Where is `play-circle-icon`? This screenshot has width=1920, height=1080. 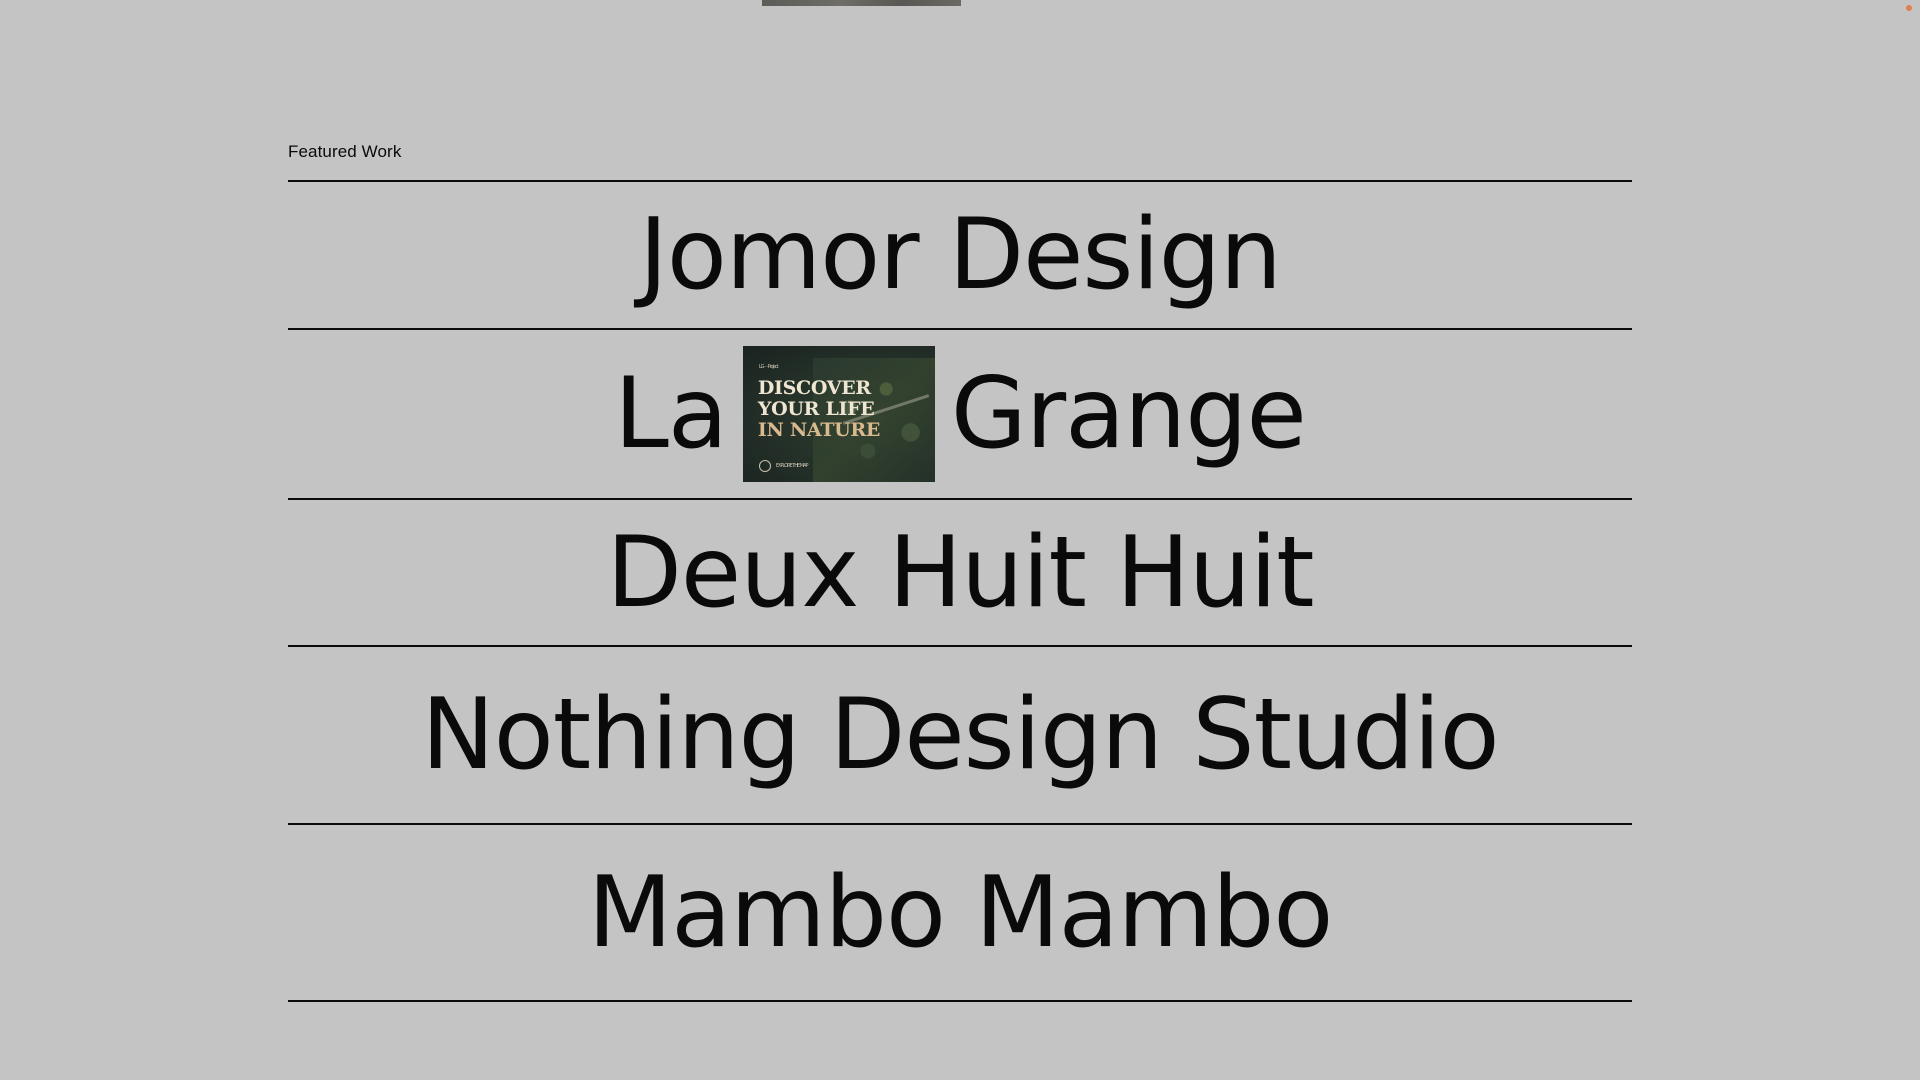
play-circle-icon is located at coordinates (764, 466).